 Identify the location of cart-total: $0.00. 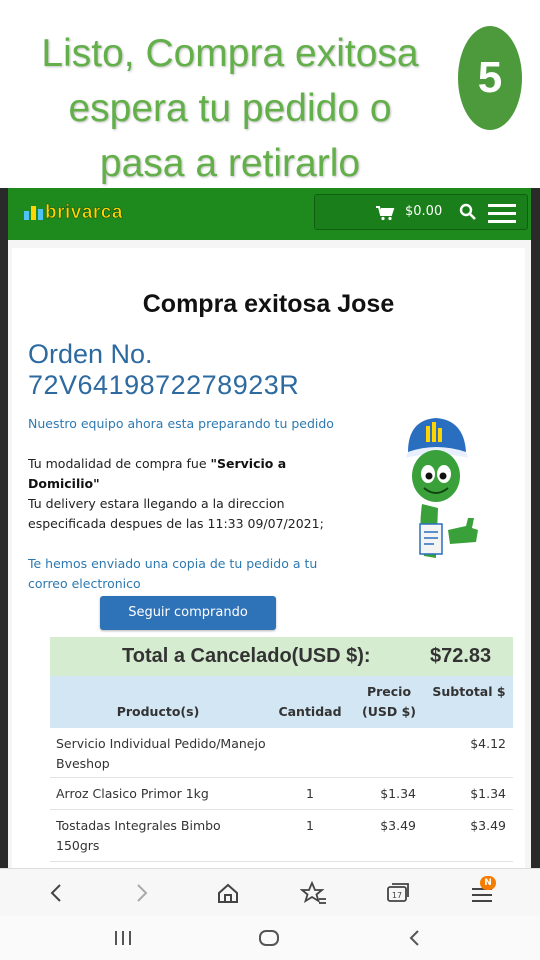
(423, 211).